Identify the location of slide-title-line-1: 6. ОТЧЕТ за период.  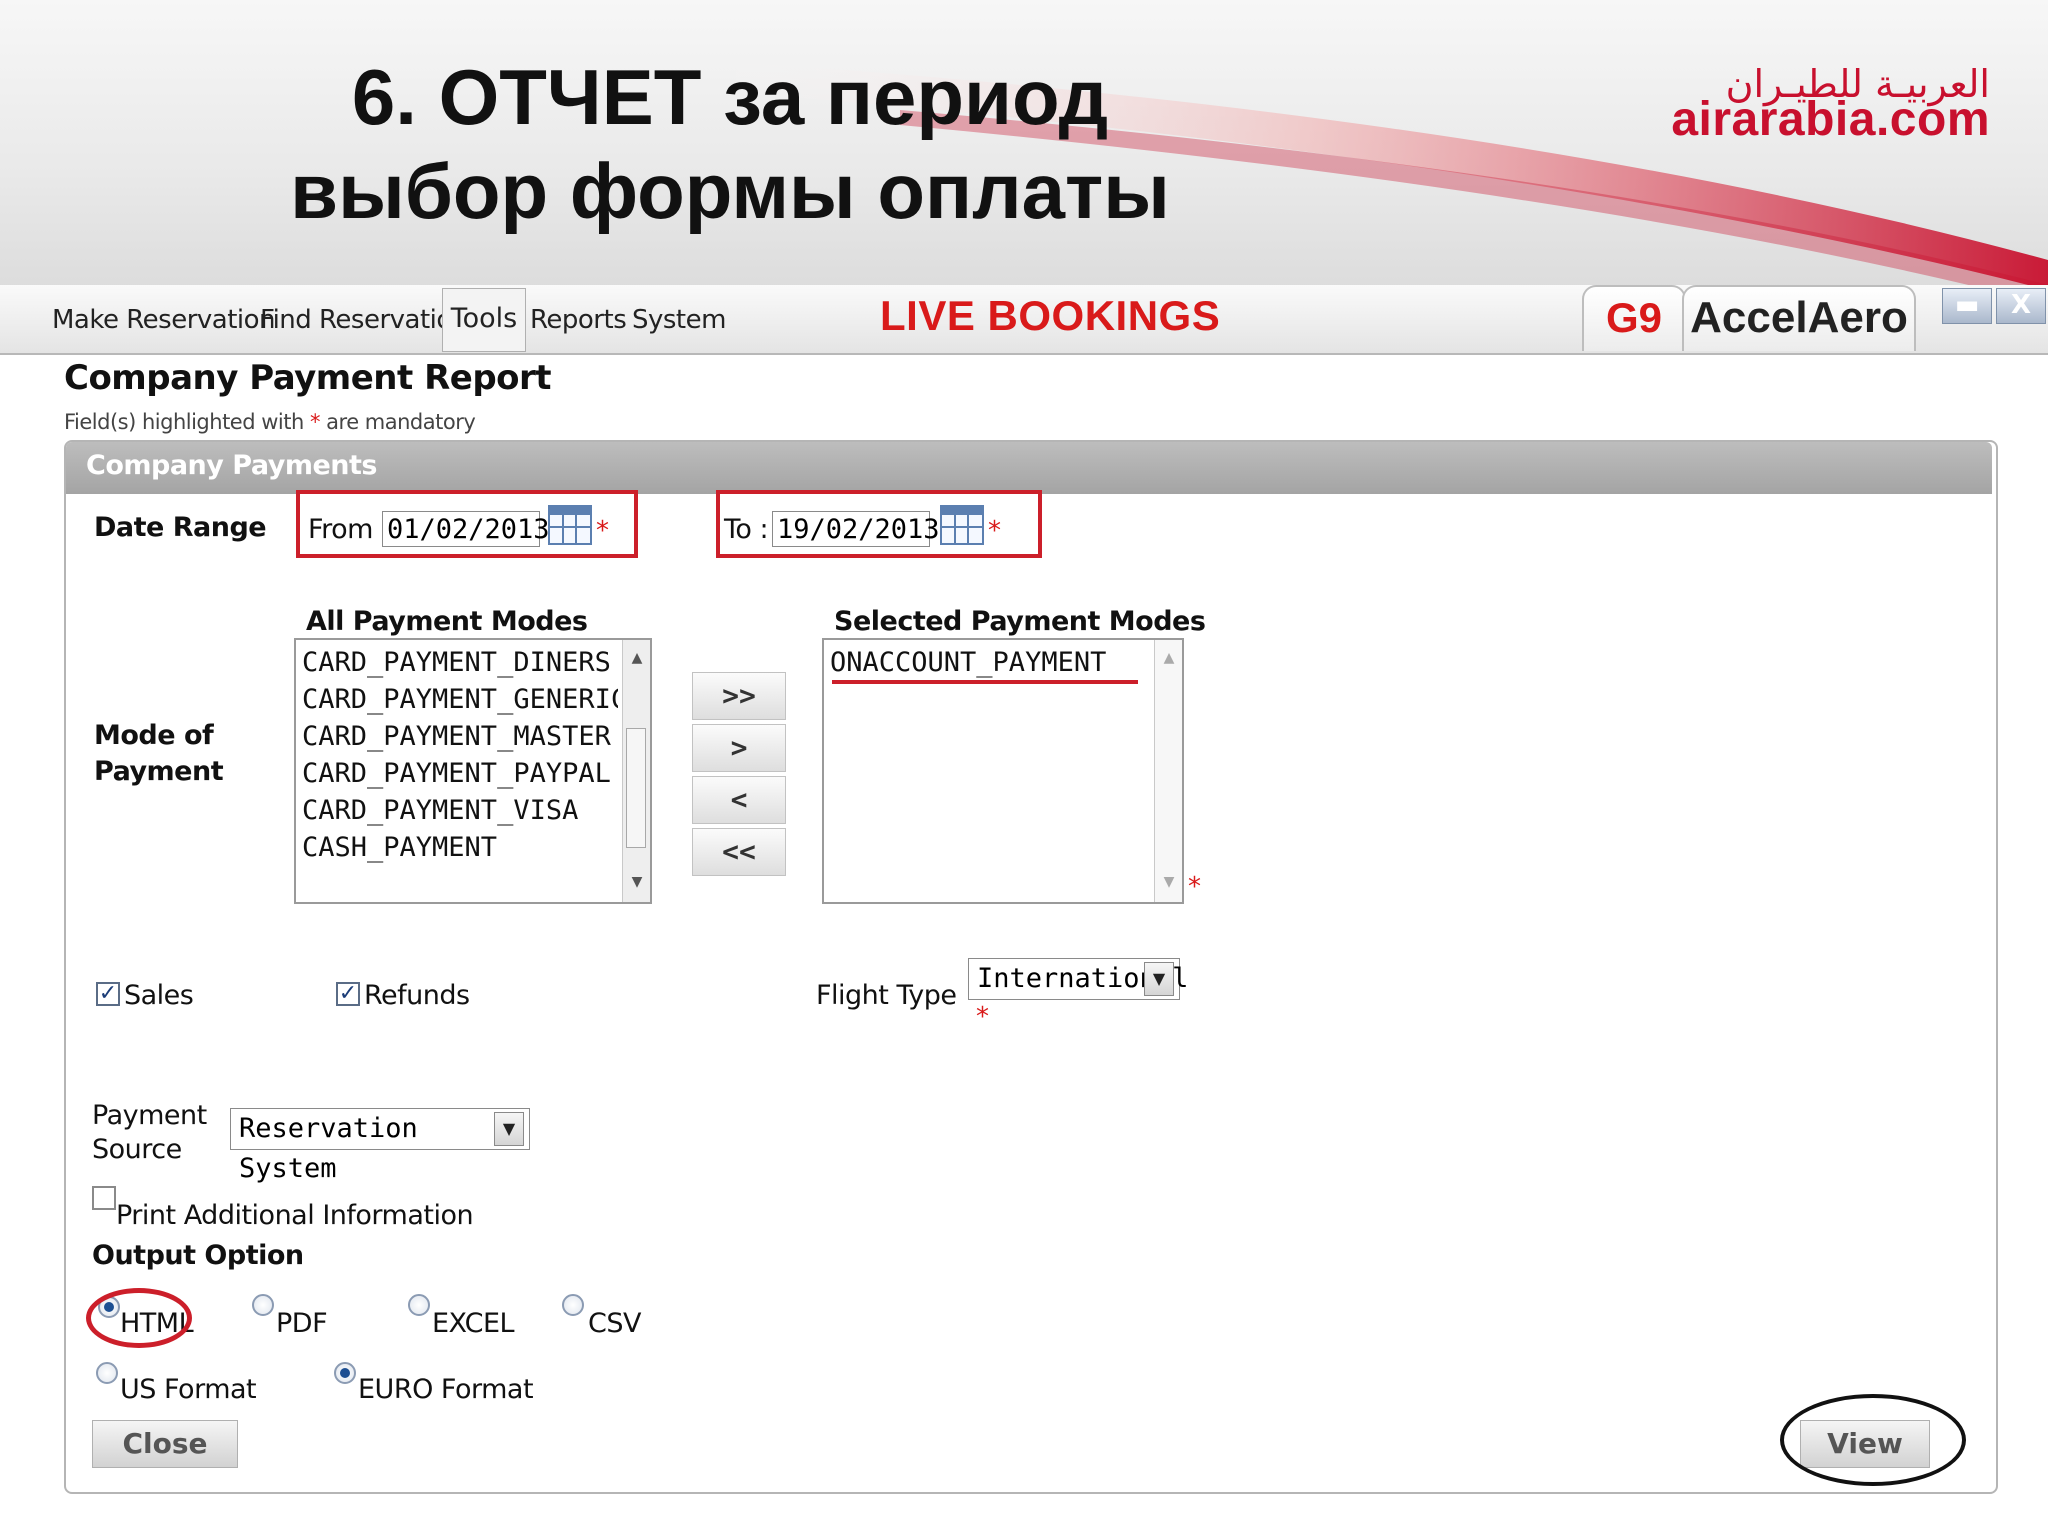
(730, 97).